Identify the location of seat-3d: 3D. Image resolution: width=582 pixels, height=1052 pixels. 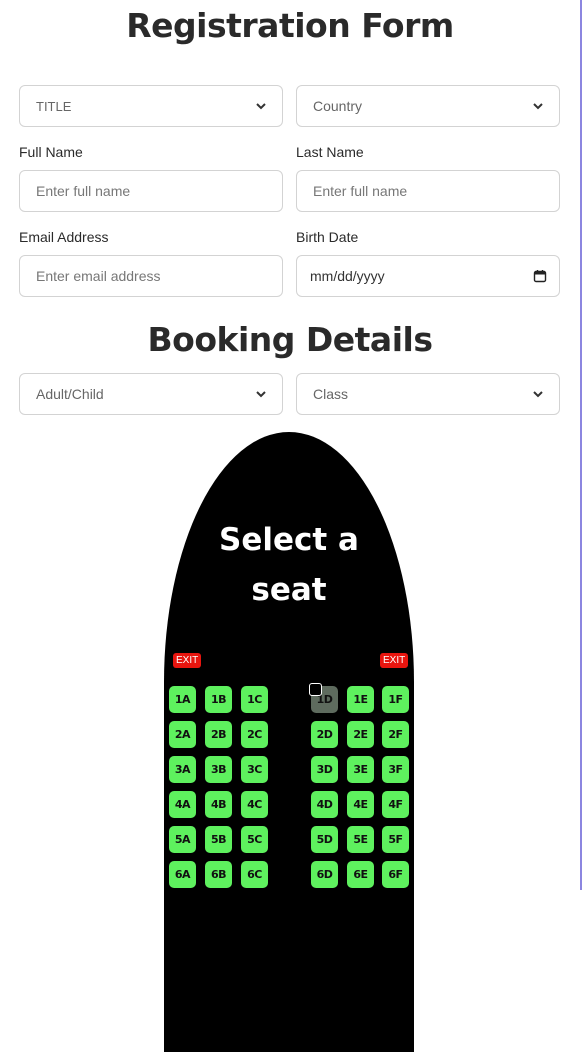
(324, 769).